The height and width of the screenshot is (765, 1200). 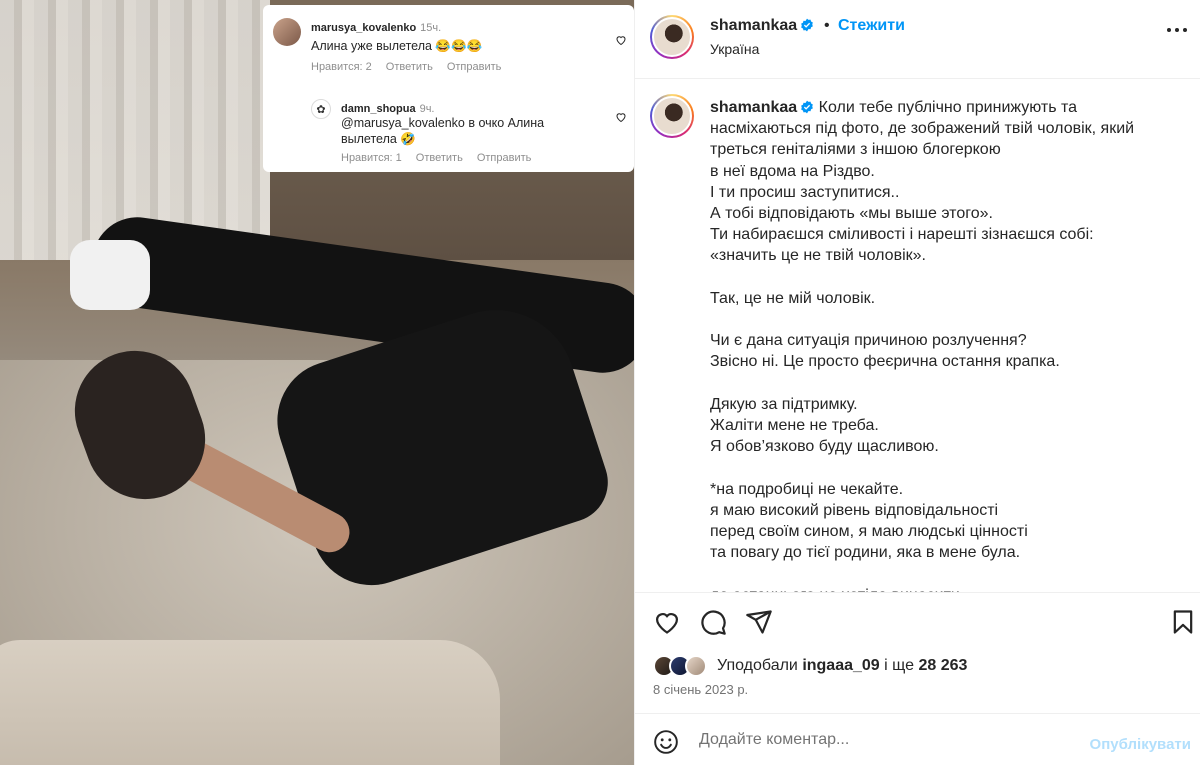 What do you see at coordinates (431, 28) in the screenshot?
I see `comment-time: 15ч.` at bounding box center [431, 28].